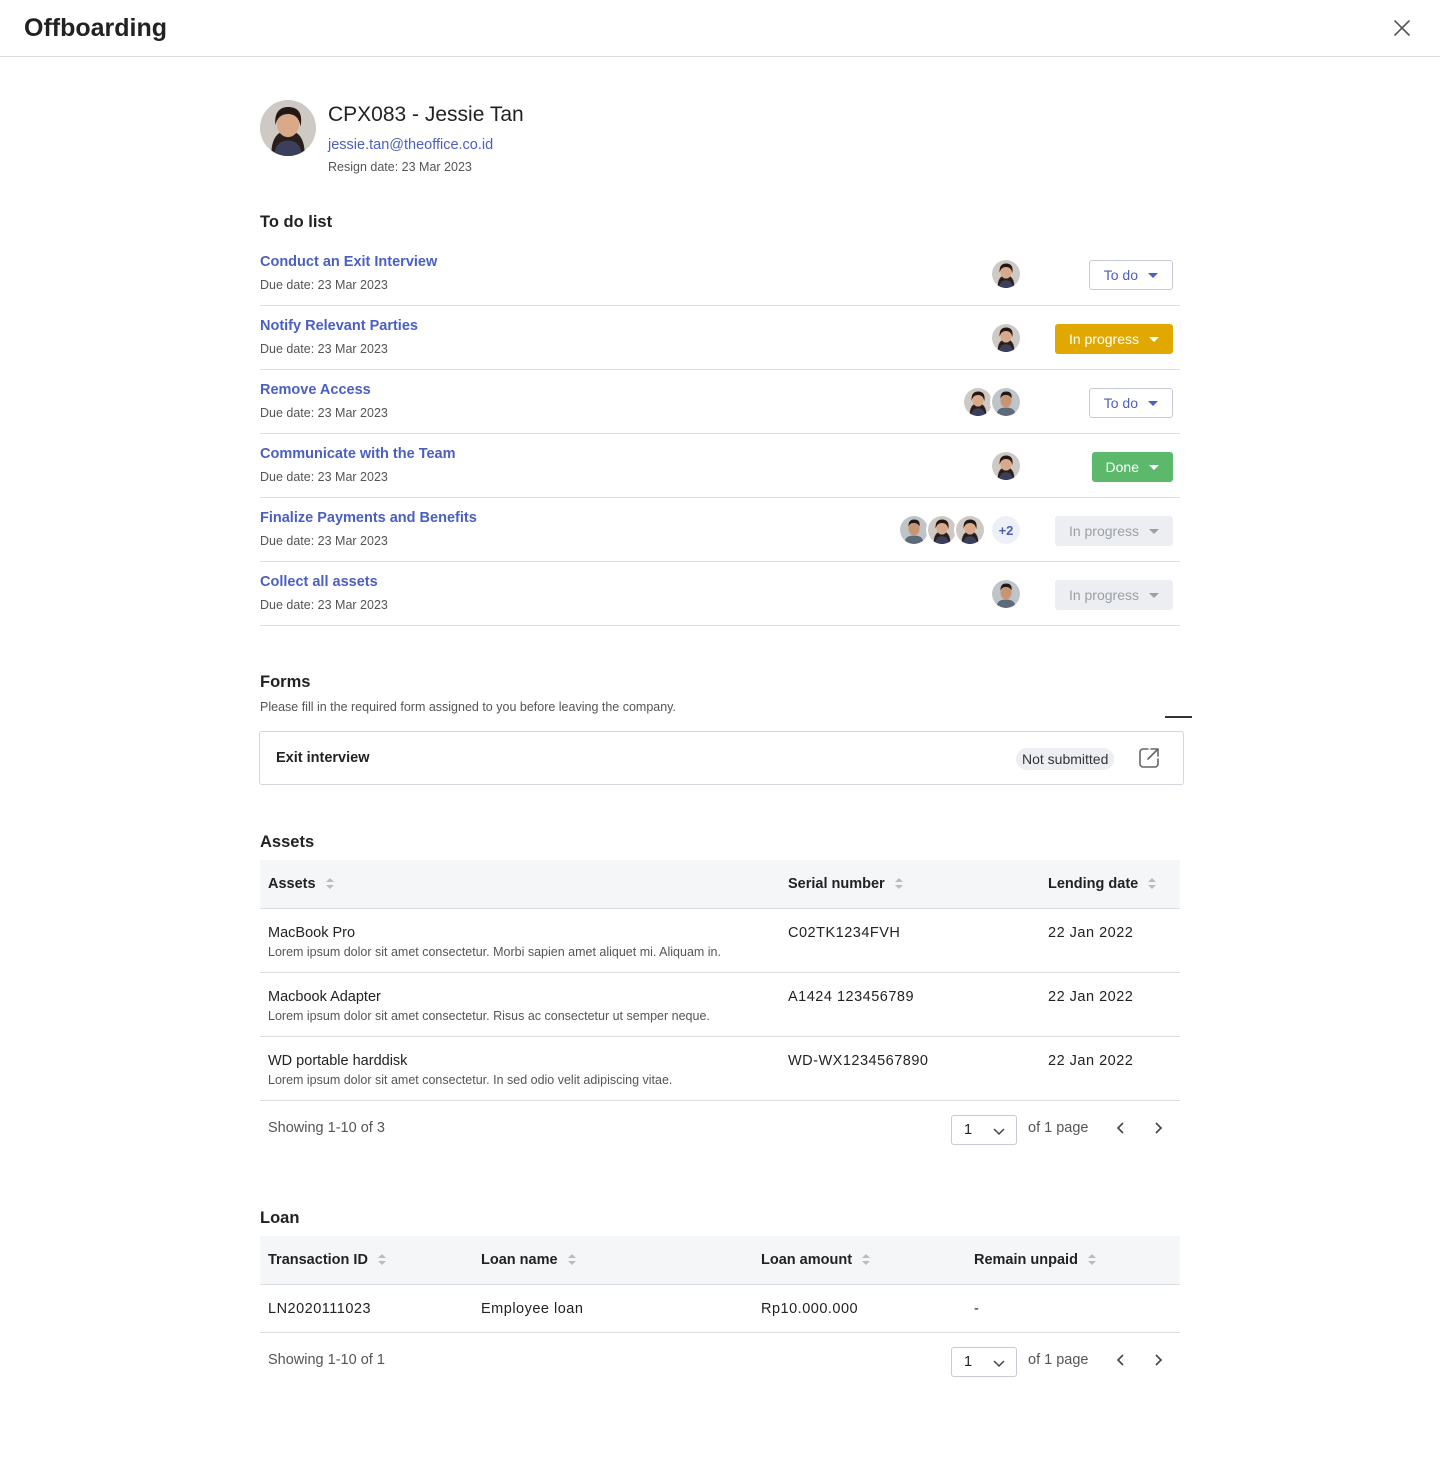 This screenshot has height=1476, width=1440. What do you see at coordinates (368, 518) in the screenshot?
I see `todo-title-link: Finalize Payments and Benefits` at bounding box center [368, 518].